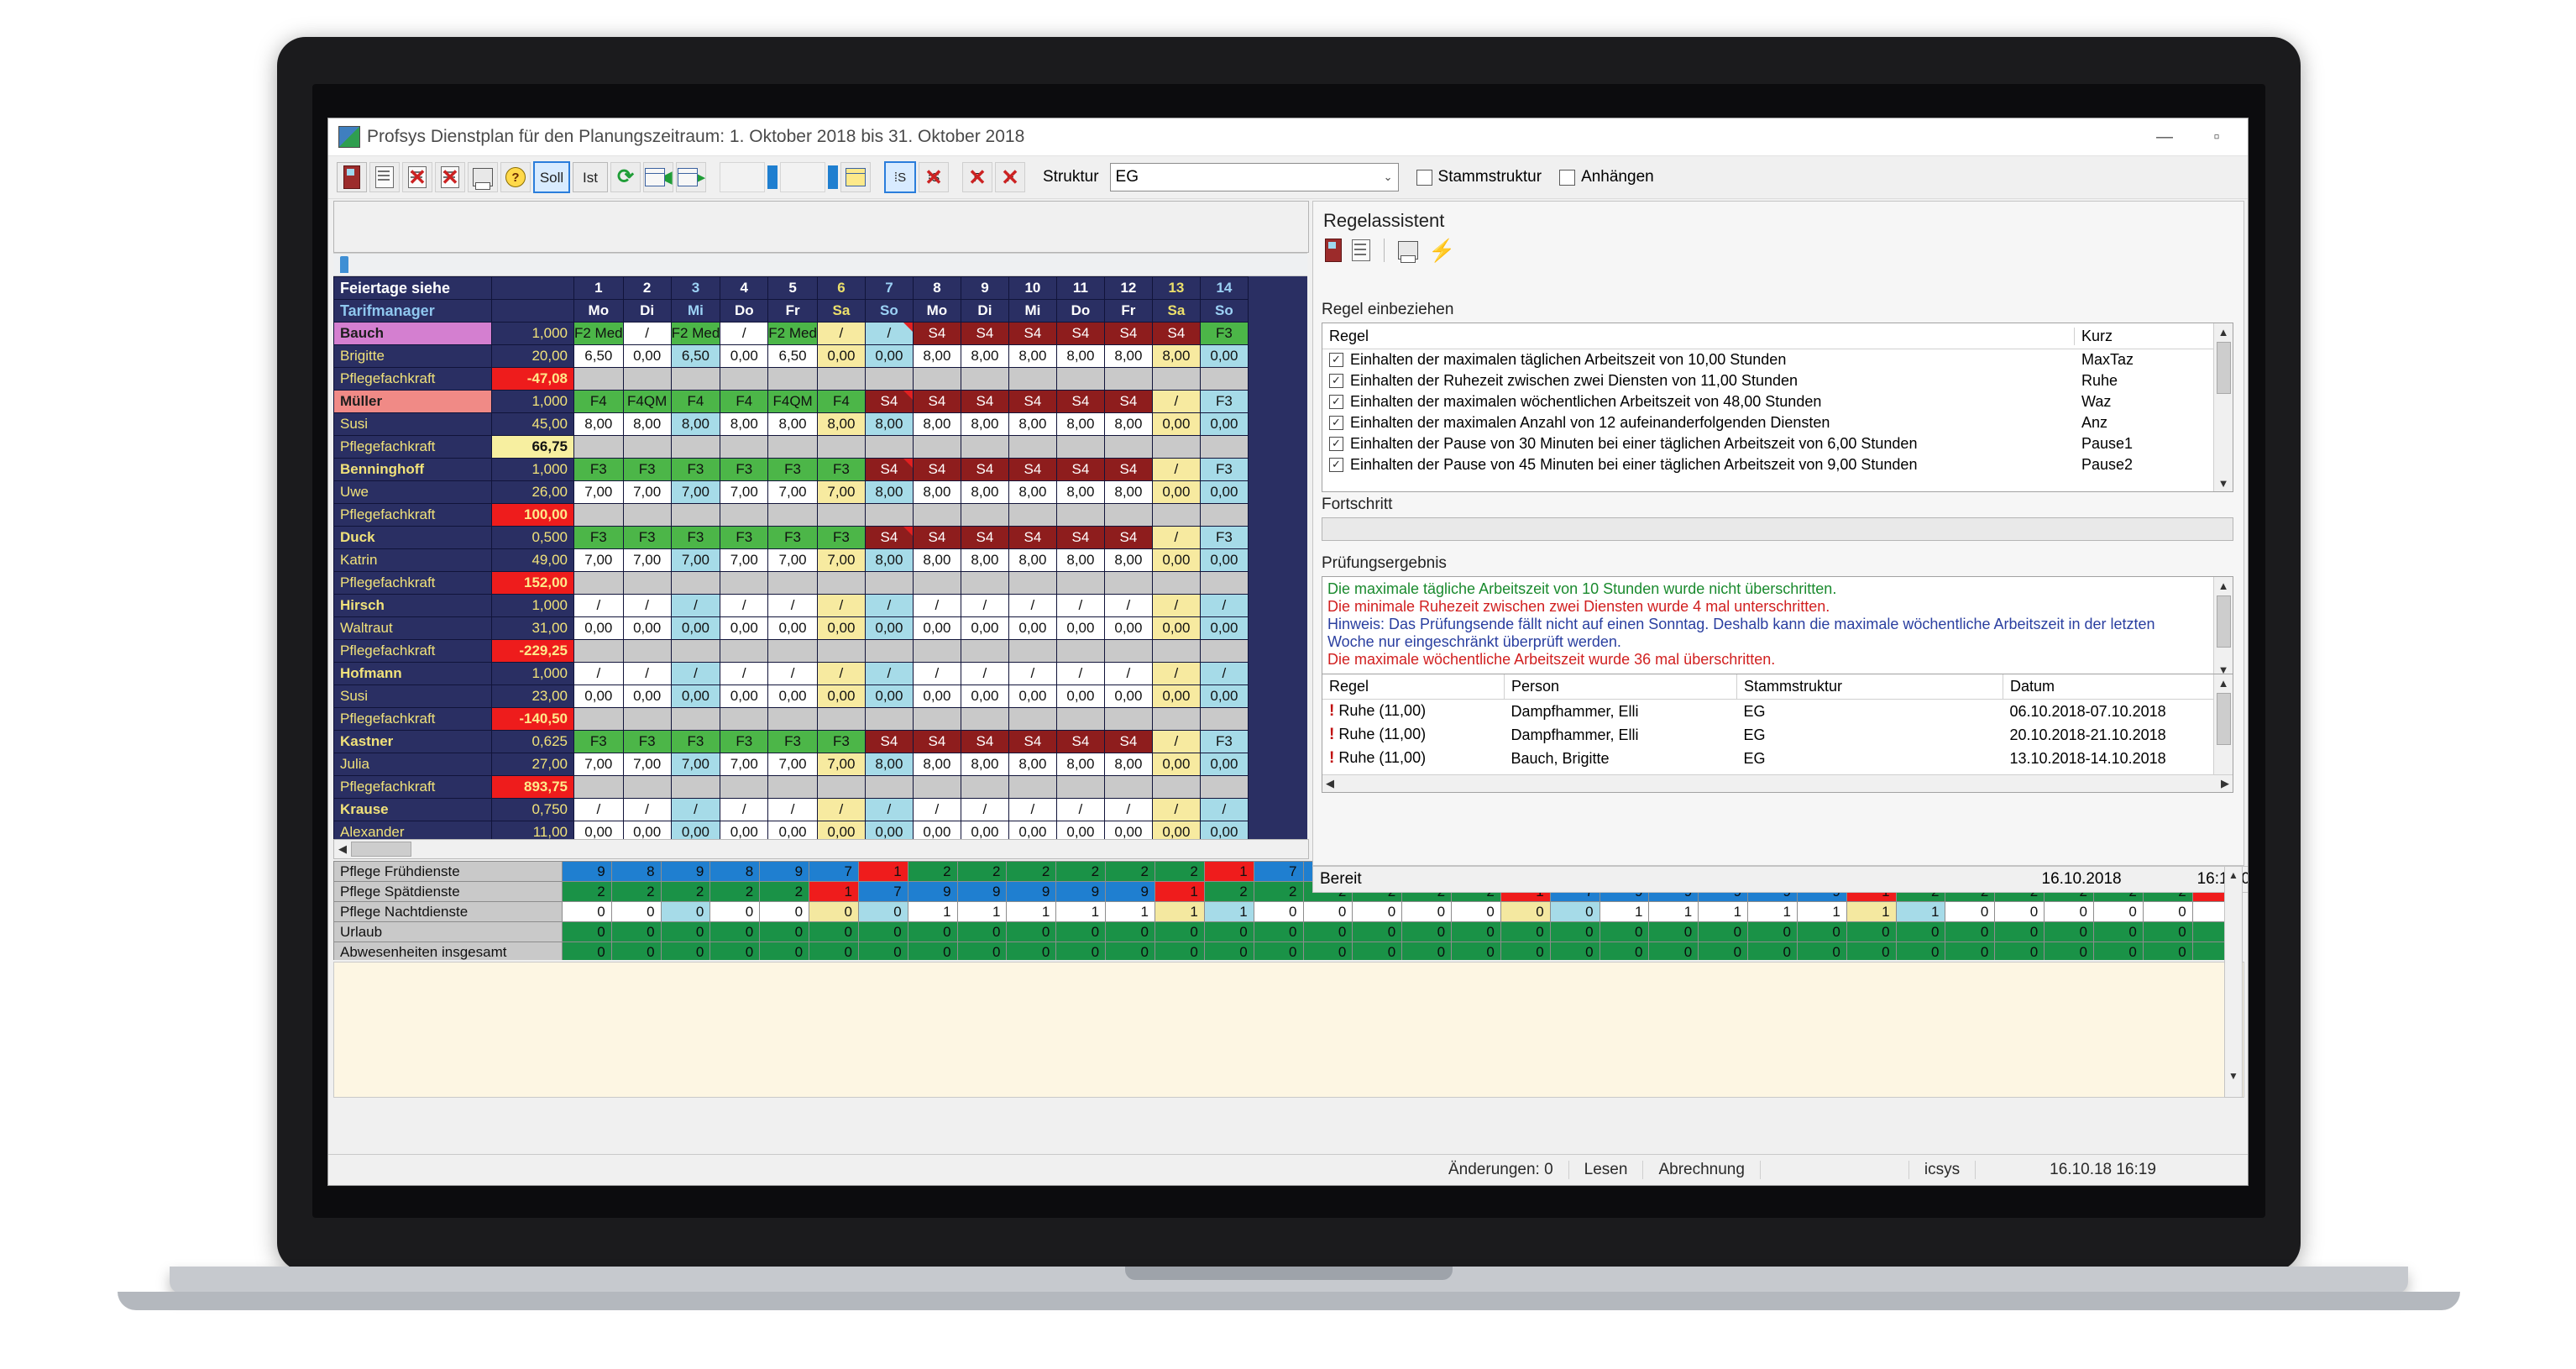 This screenshot has height=1369, width=2576. I want to click on scroll-left-icon: ◀, so click(1330, 783).